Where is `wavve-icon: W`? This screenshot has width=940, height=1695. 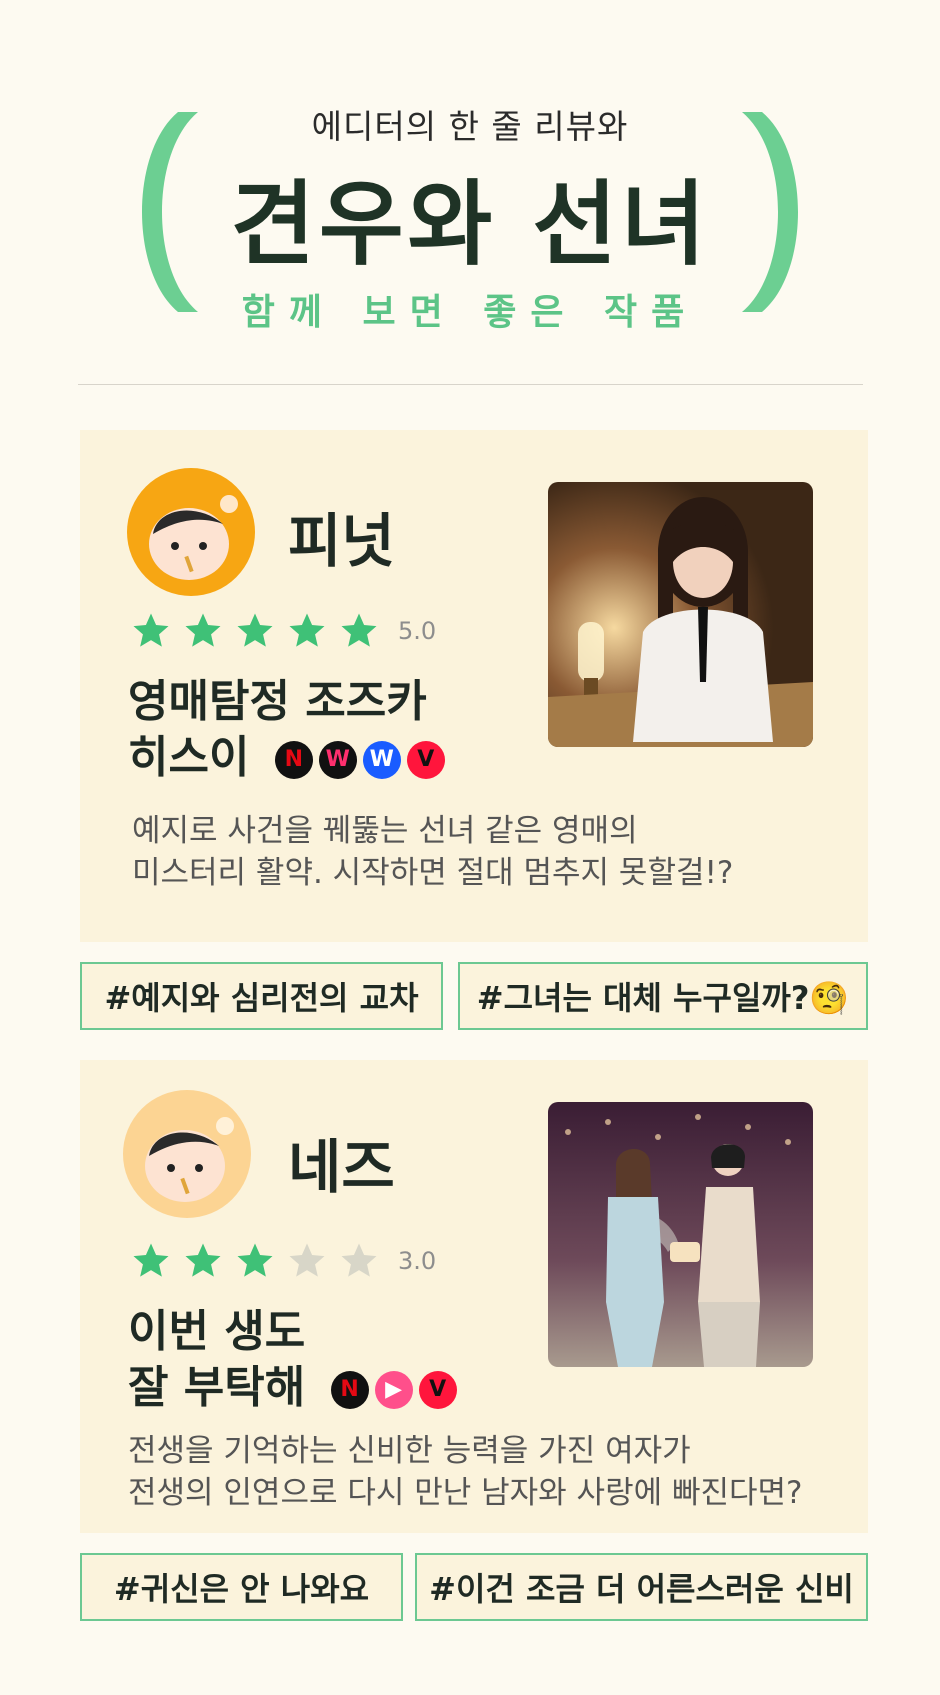
wavve-icon: W is located at coordinates (381, 760).